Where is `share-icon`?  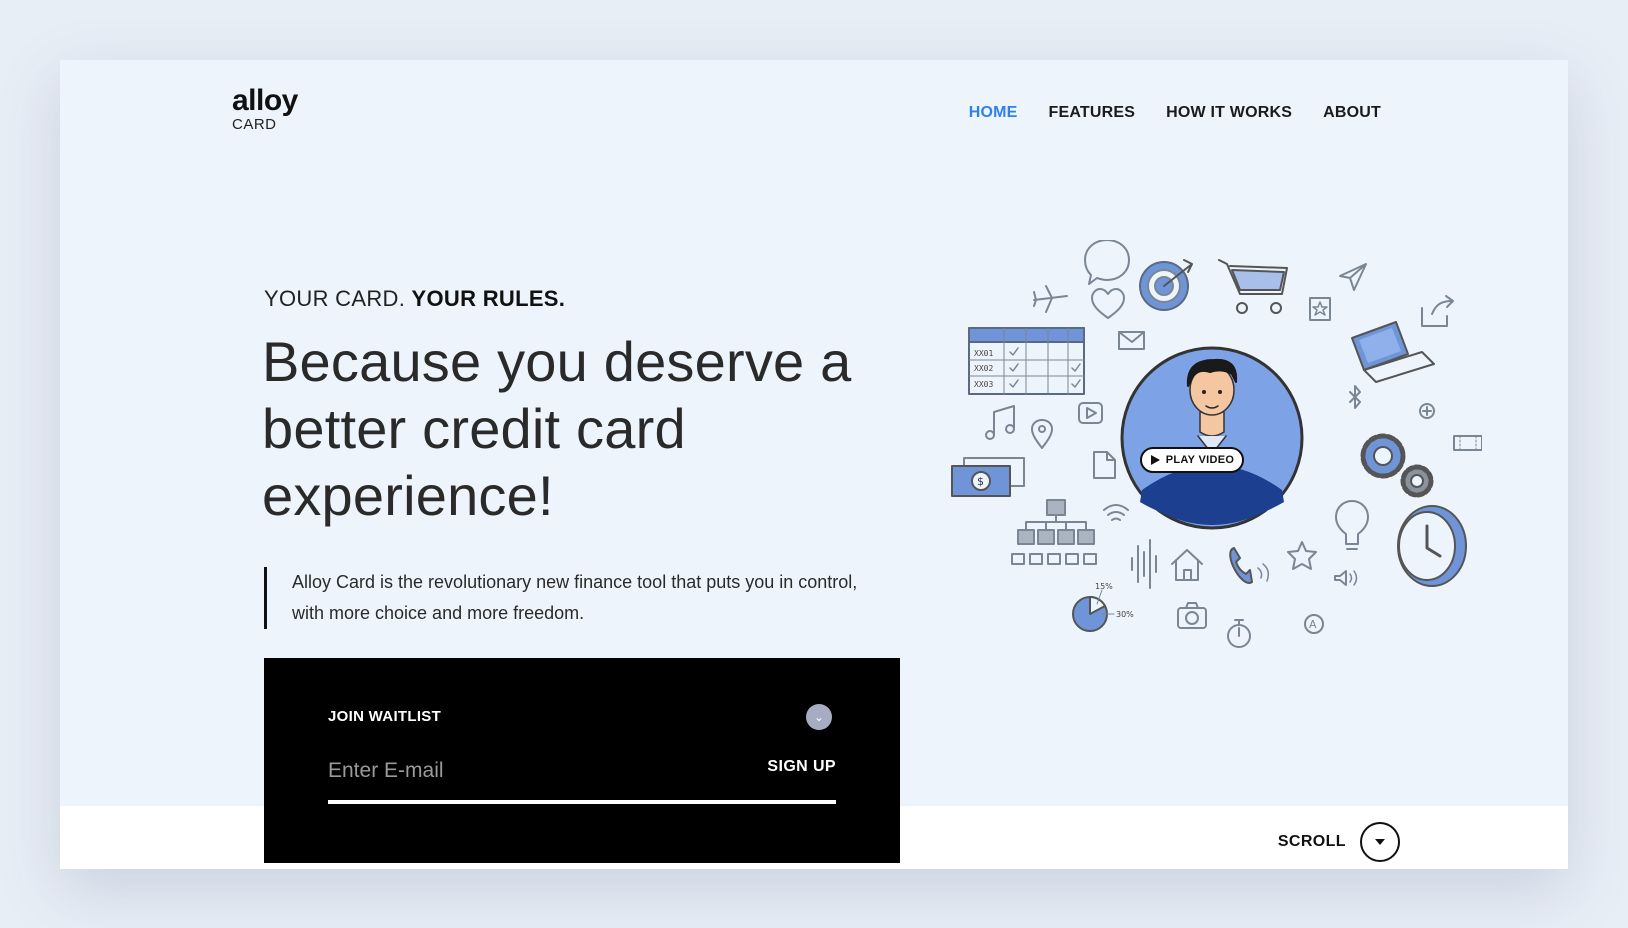
share-icon is located at coordinates (1437, 311).